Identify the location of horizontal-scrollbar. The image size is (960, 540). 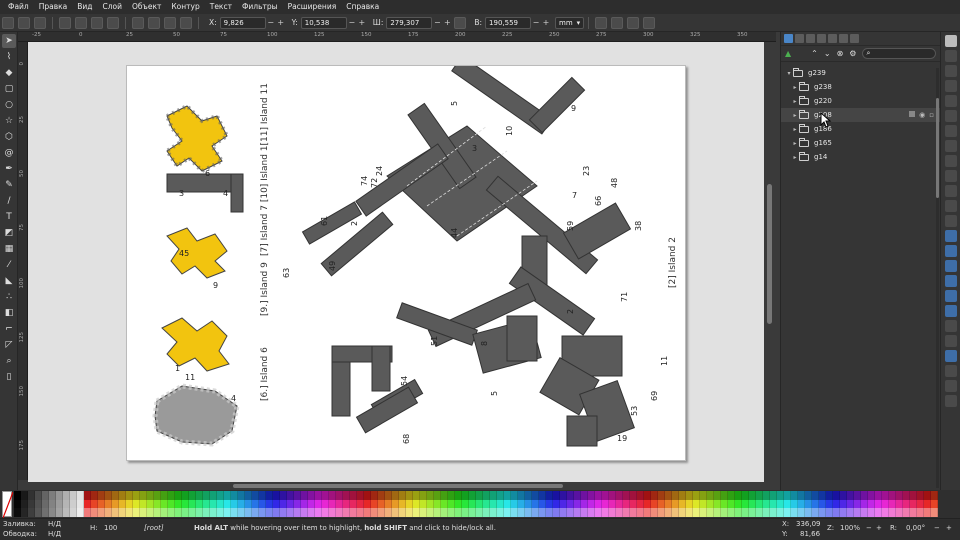
(402, 486).